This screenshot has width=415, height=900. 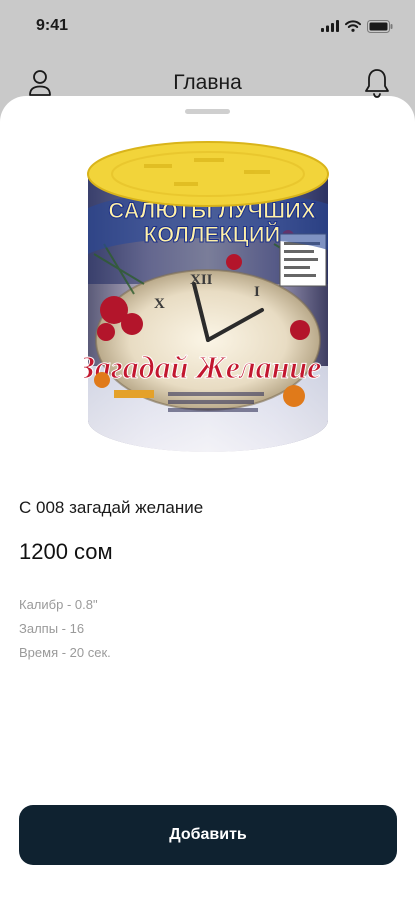 What do you see at coordinates (58, 604) in the screenshot?
I see `spec-caliber: Калибр - 0.8"` at bounding box center [58, 604].